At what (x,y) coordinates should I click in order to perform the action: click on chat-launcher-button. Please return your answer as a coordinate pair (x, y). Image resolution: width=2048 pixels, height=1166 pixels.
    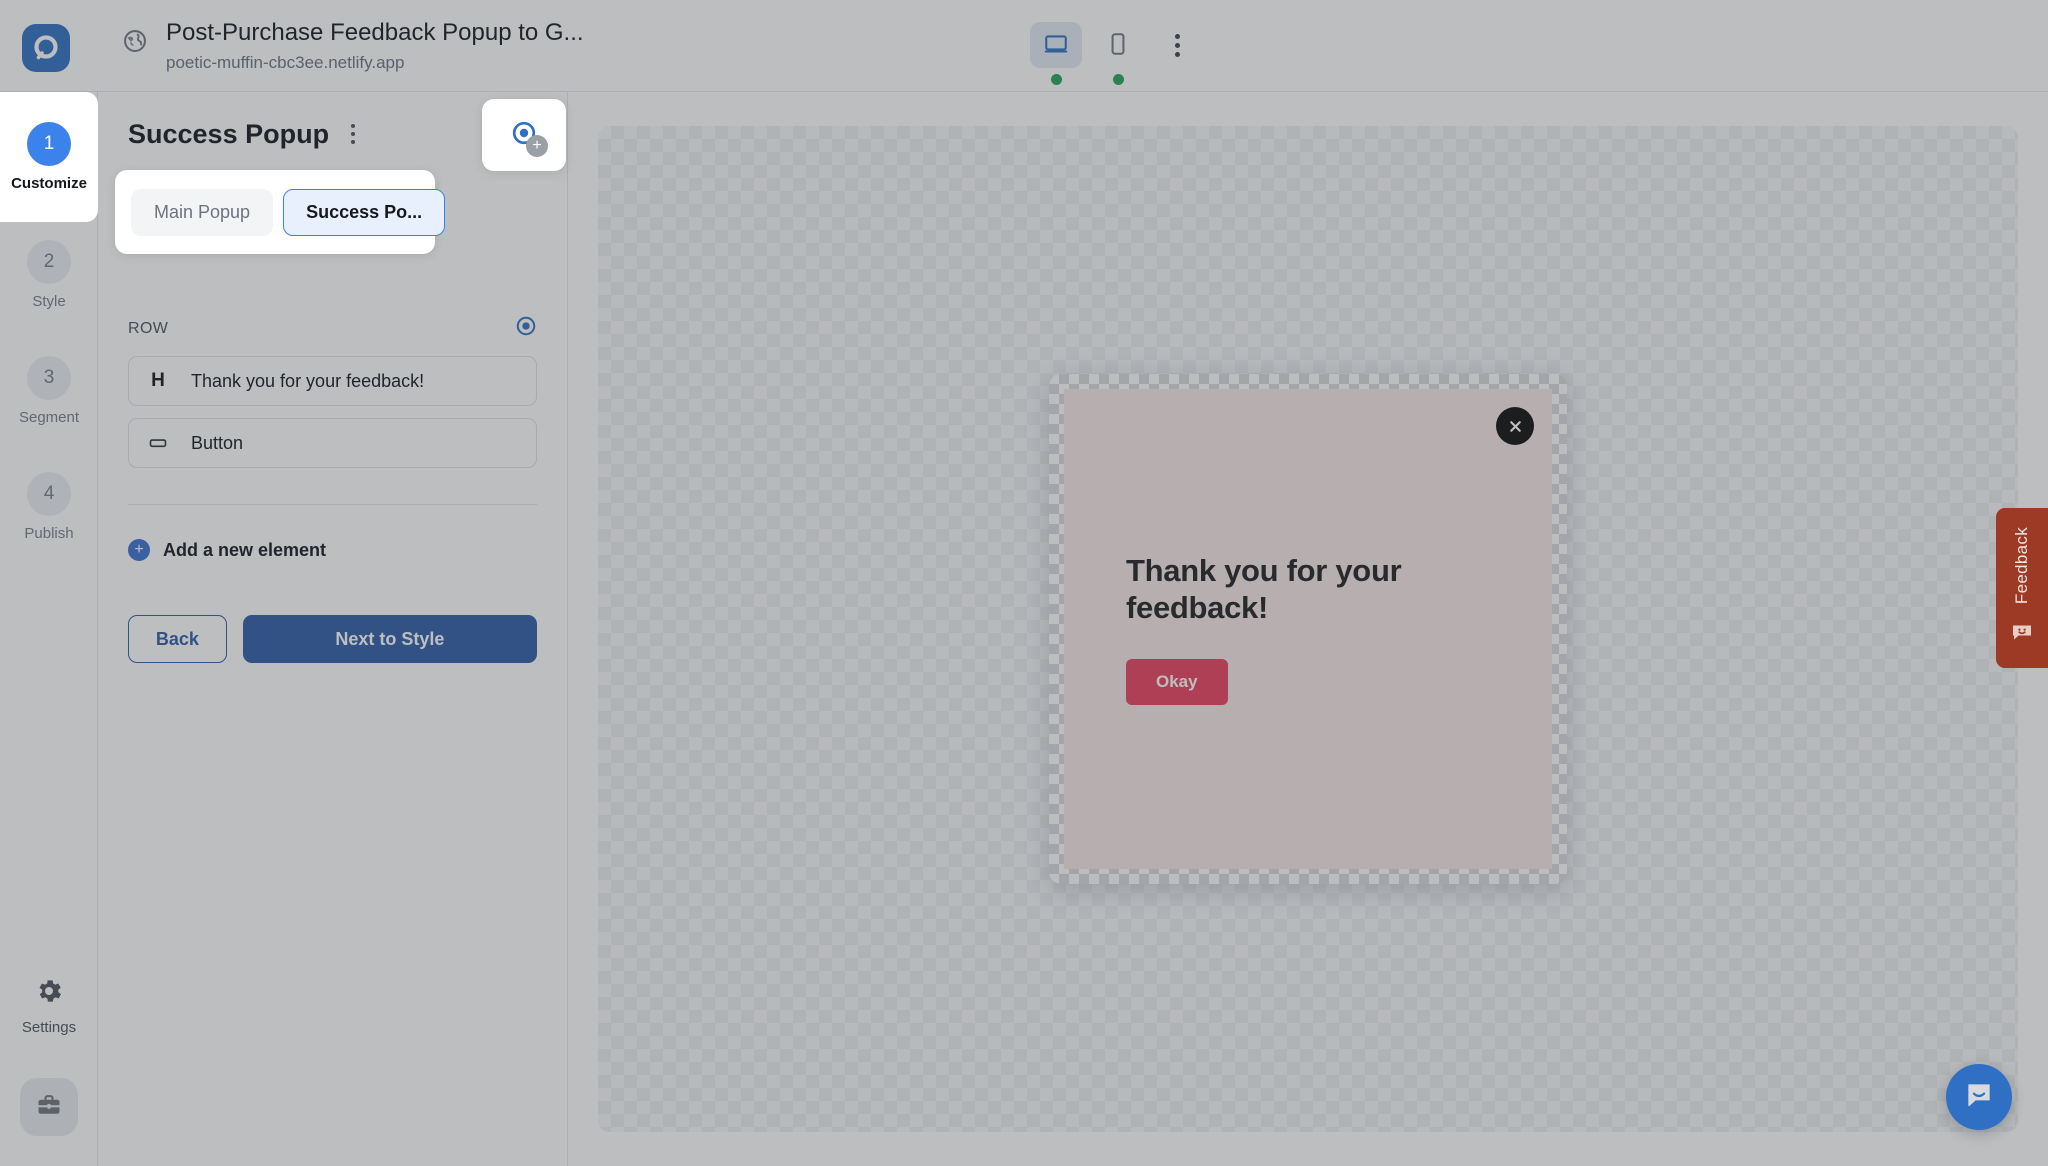
    Looking at the image, I should click on (1979, 1097).